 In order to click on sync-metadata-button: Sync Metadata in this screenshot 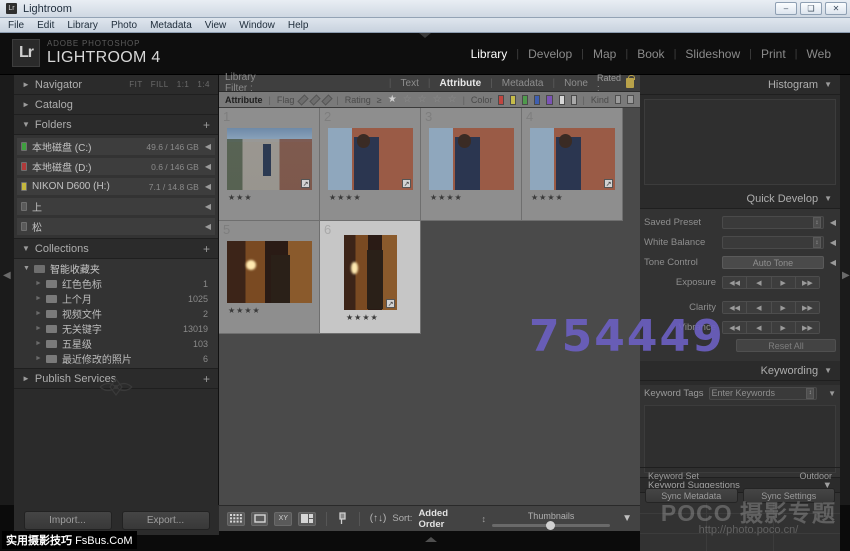, I will do `click(691, 495)`.